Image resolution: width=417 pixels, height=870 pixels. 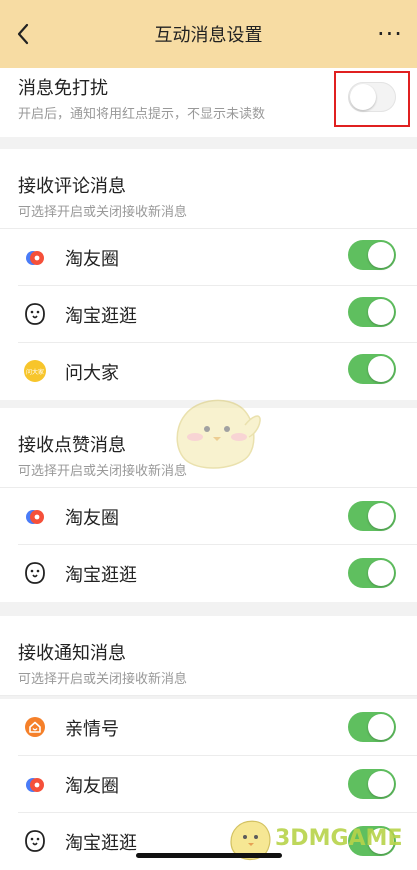 What do you see at coordinates (92, 729) in the screenshot?
I see `item-label: 亲情号` at bounding box center [92, 729].